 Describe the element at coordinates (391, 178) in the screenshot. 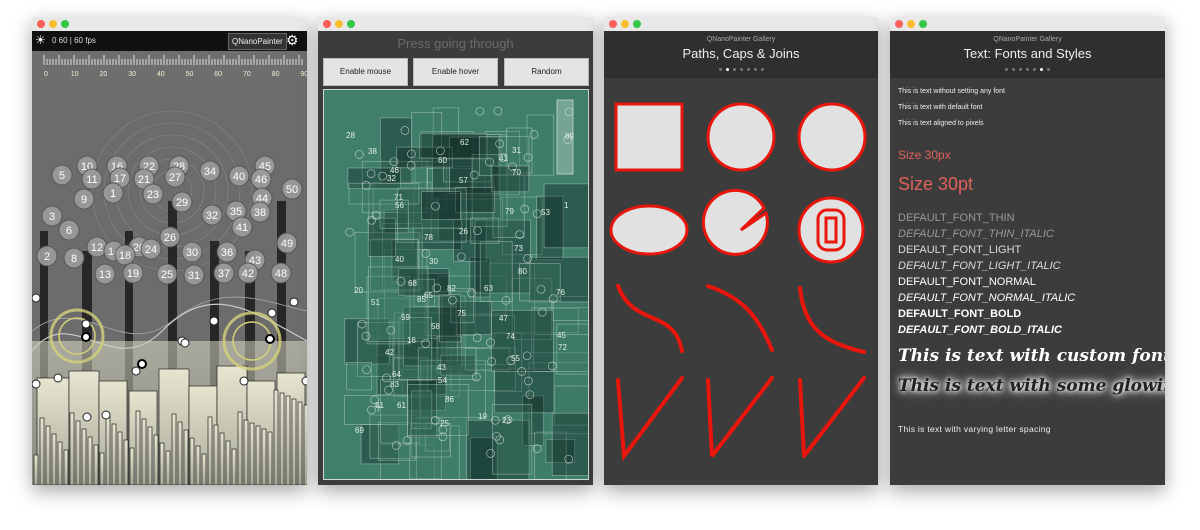

I see `box-label: 32` at that location.